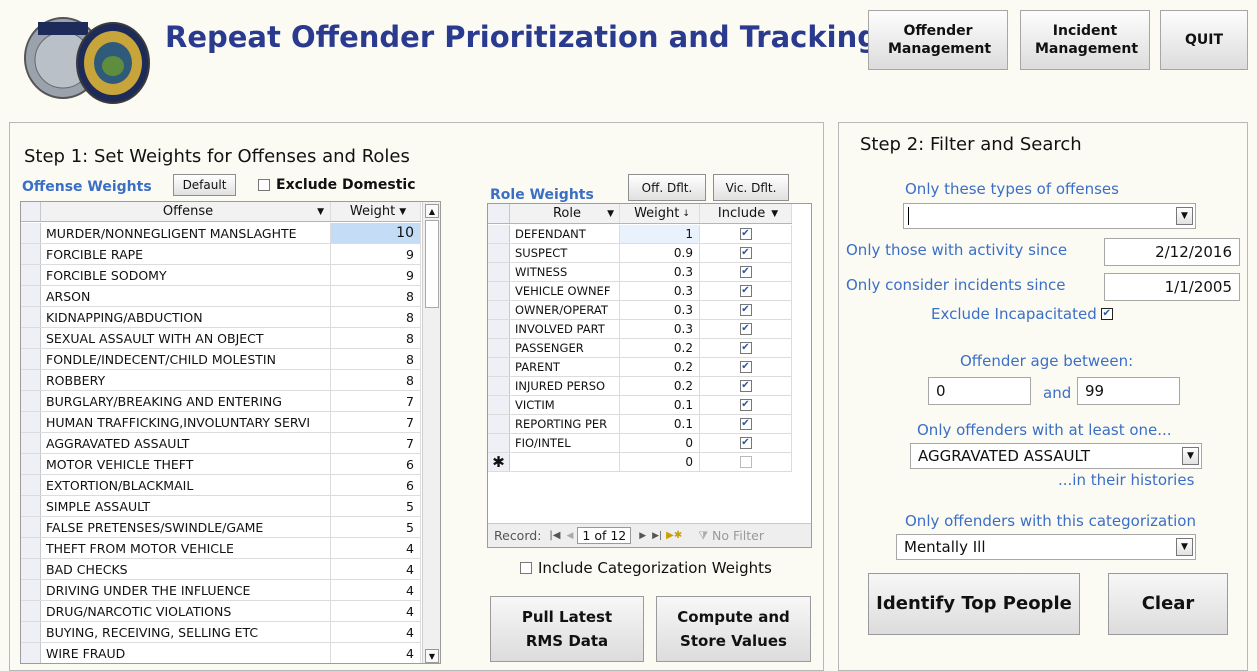 The image size is (1257, 671). What do you see at coordinates (186, 254) in the screenshot?
I see `offense-name-cell: FORCIBLE RAPE` at bounding box center [186, 254].